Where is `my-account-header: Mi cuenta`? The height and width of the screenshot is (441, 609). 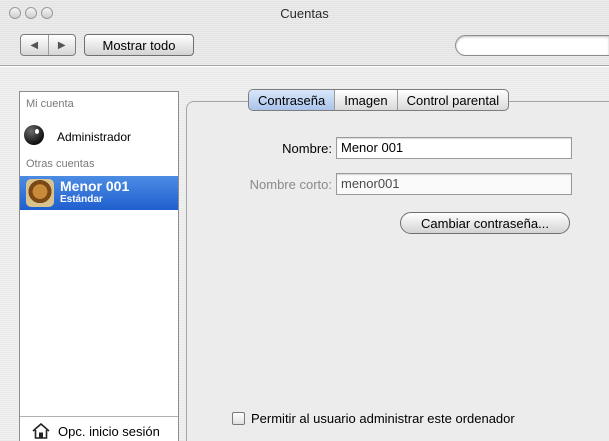
my-account-header: Mi cuenta is located at coordinates (50, 104).